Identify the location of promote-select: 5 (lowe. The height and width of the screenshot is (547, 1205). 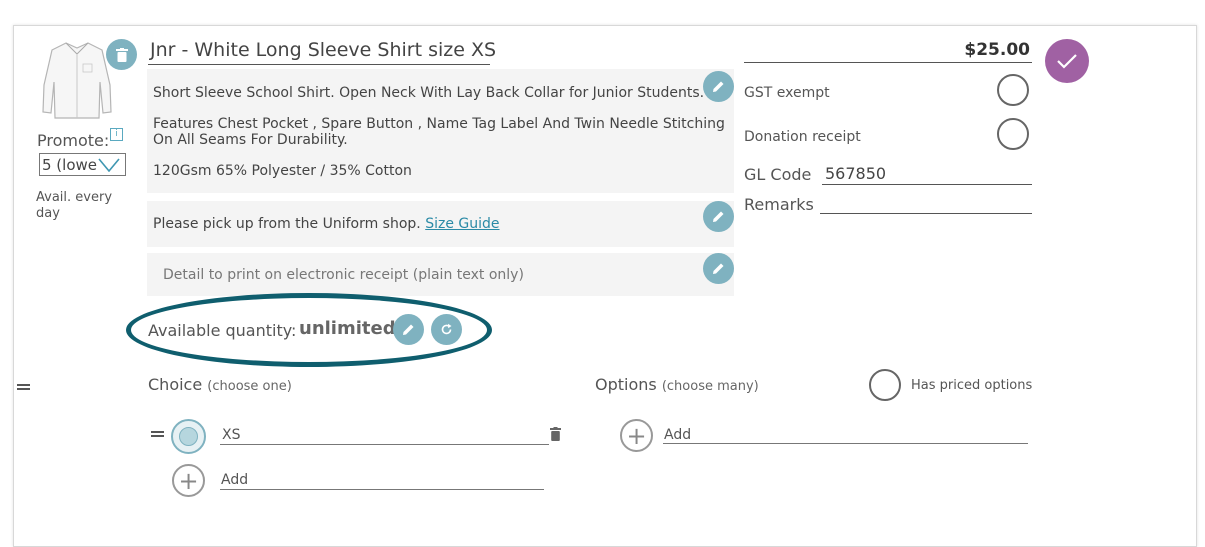
(82, 164).